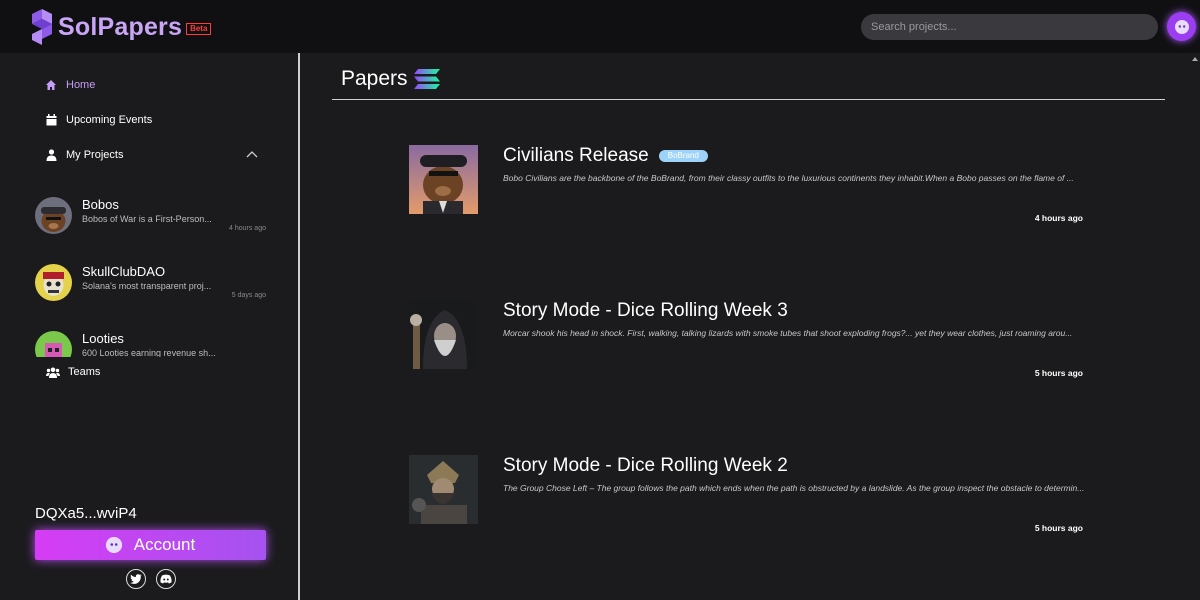  Describe the element at coordinates (84, 372) in the screenshot. I see `sidebar-item-label: Teams` at that location.